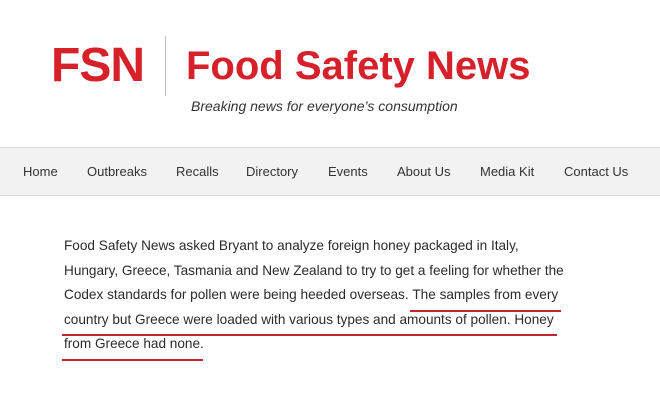 This screenshot has width=660, height=400. Describe the element at coordinates (98, 66) in the screenshot. I see `fsn-logo: FSN` at that location.